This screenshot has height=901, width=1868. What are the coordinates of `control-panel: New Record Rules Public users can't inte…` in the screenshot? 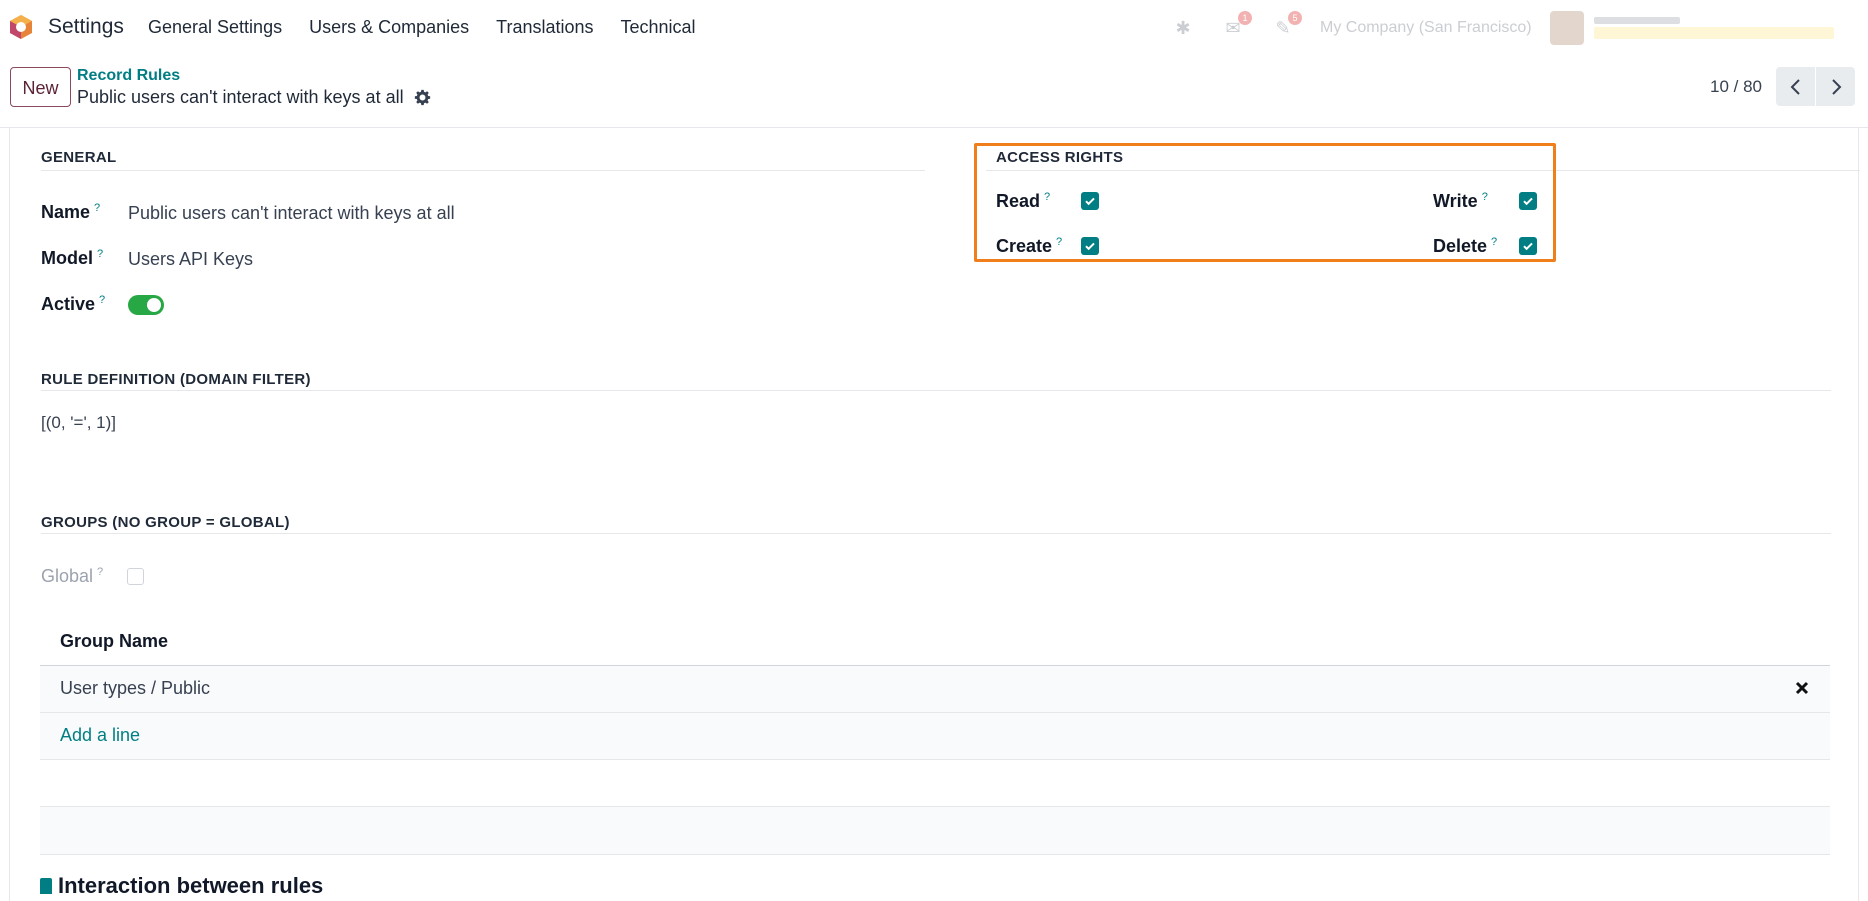 It's located at (934, 92).